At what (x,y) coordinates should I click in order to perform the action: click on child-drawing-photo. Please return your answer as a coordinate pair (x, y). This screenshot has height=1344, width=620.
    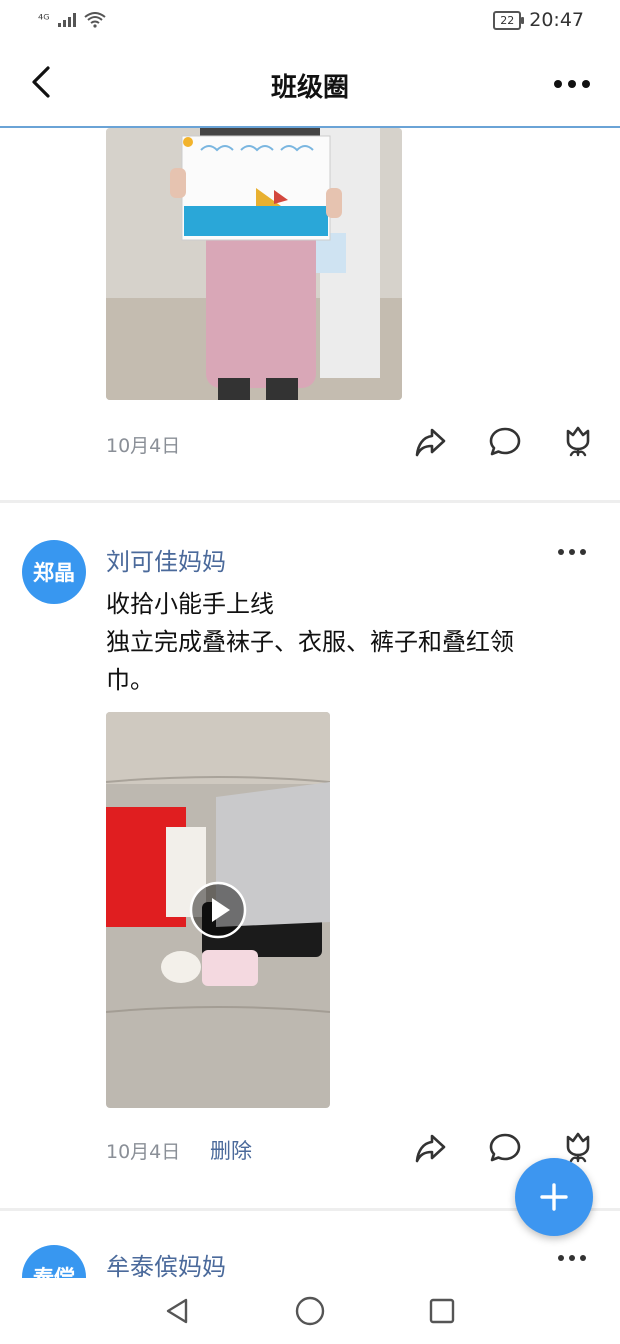
    Looking at the image, I should click on (254, 264).